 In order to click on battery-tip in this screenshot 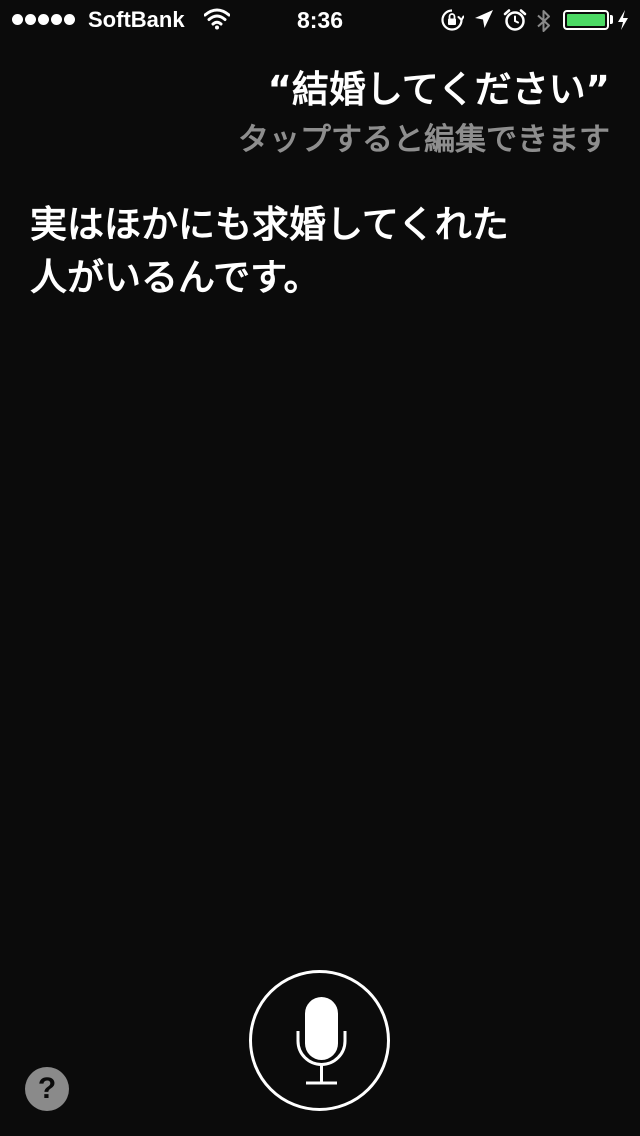, I will do `click(611, 19)`.